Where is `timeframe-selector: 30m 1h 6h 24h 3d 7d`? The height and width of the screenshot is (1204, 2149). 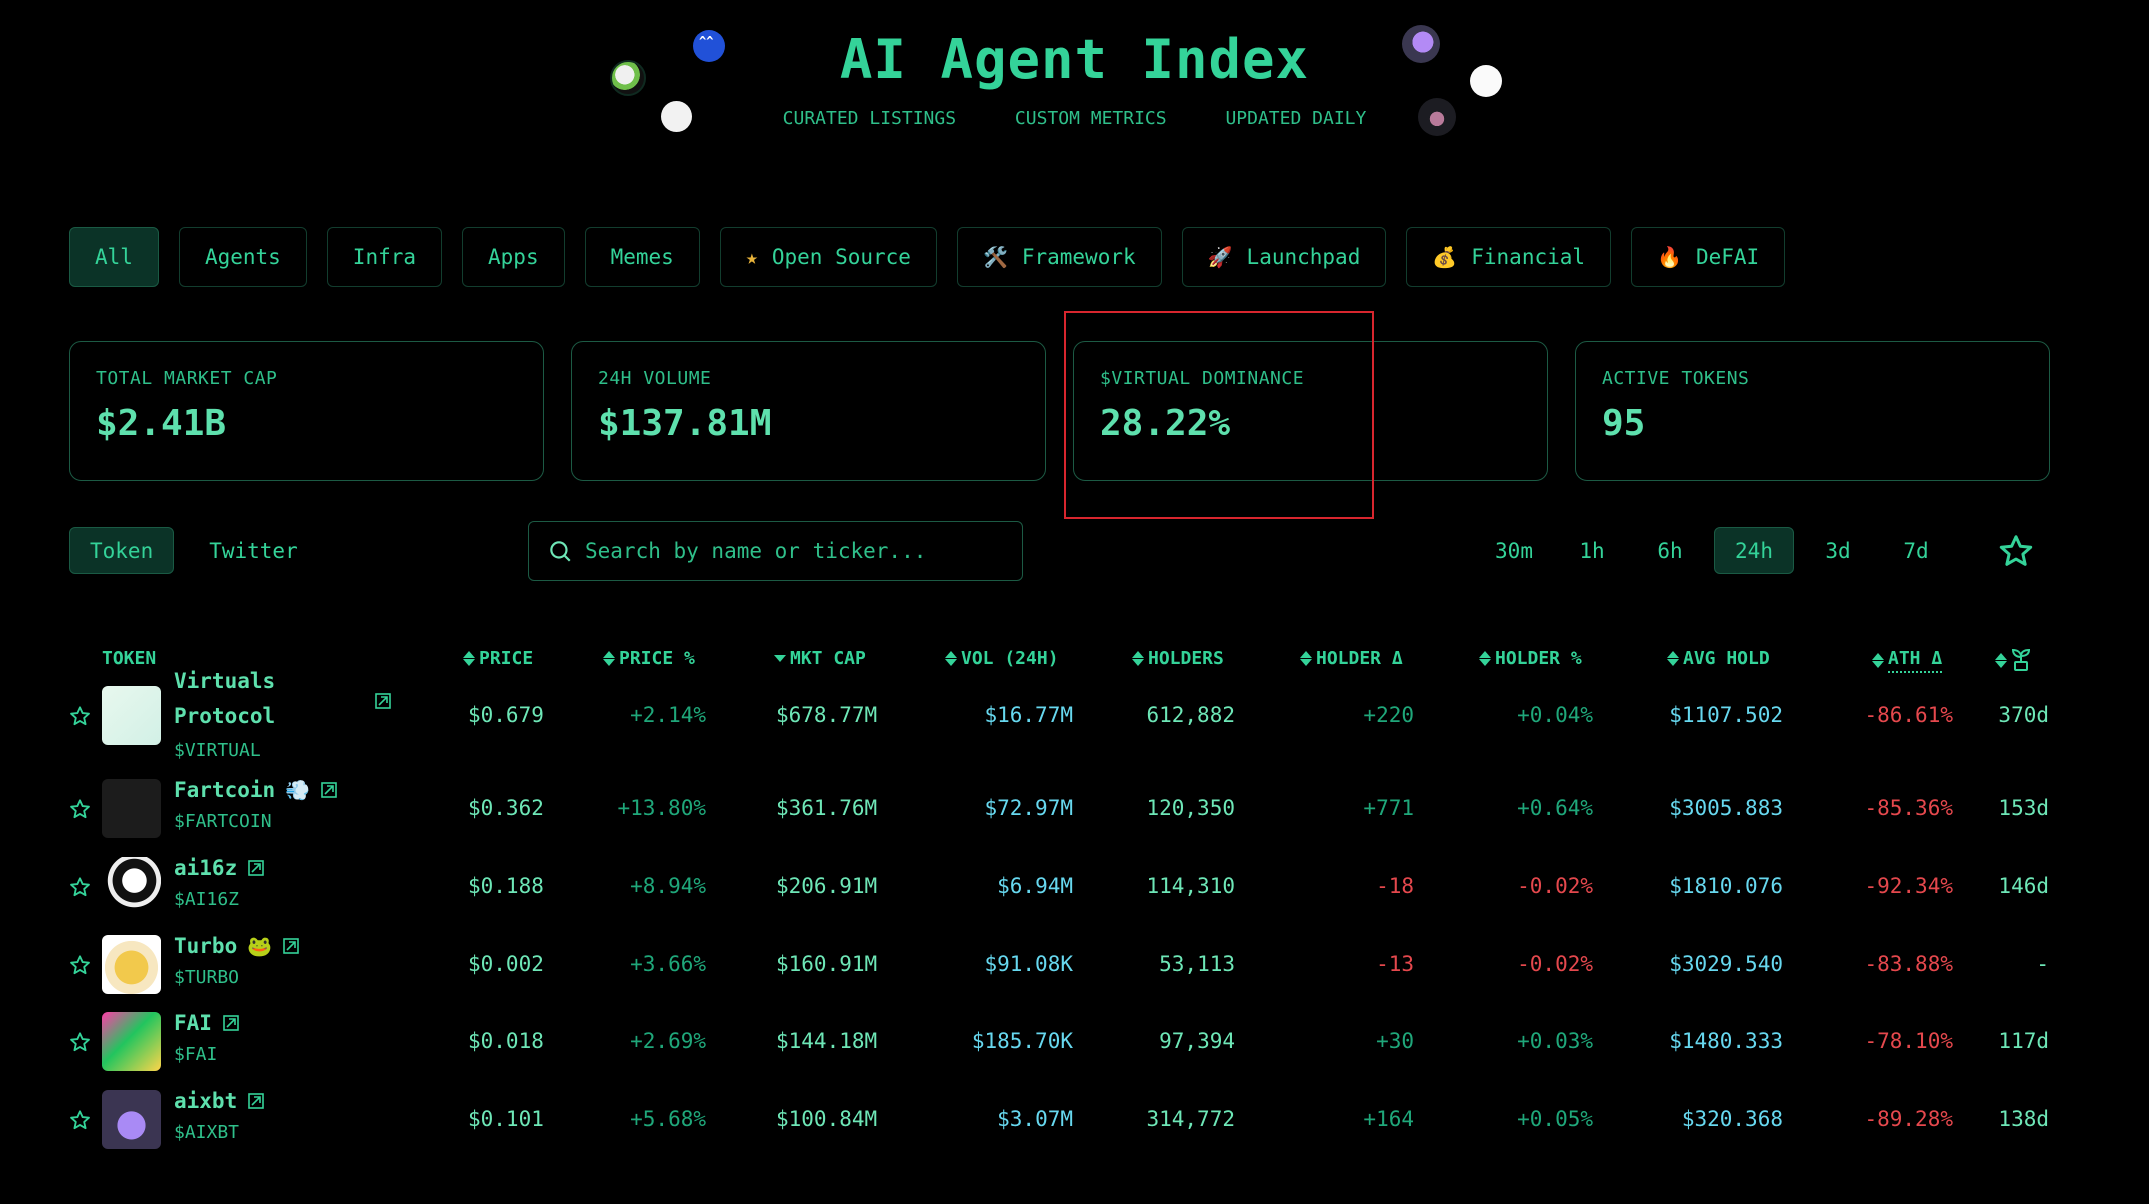
timeframe-selector: 30m 1h 6h 24h 3d 7d is located at coordinates (1715, 550).